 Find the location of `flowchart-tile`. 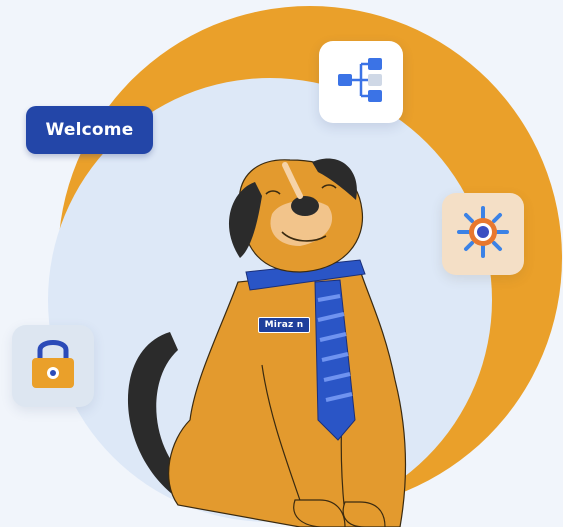

flowchart-tile is located at coordinates (361, 82).